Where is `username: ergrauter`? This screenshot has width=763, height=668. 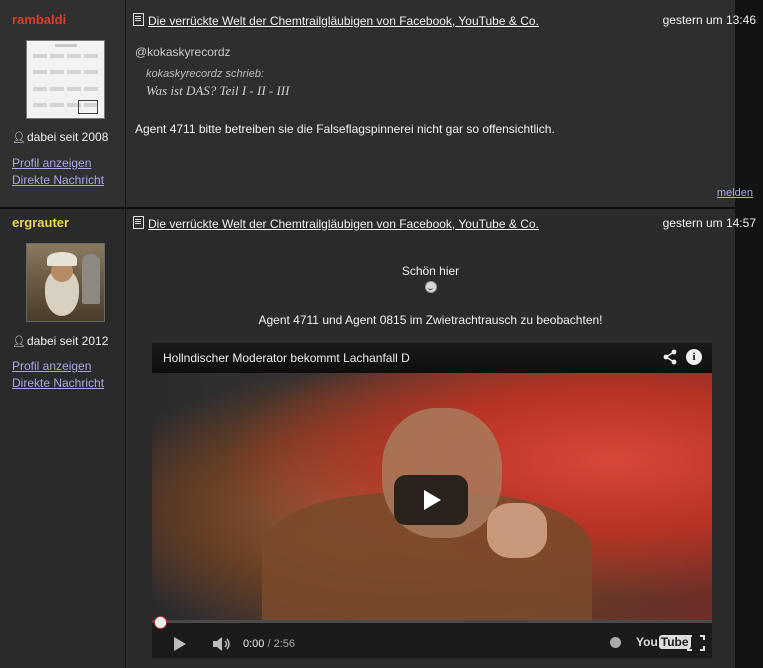
username: ergrauter is located at coordinates (40, 222).